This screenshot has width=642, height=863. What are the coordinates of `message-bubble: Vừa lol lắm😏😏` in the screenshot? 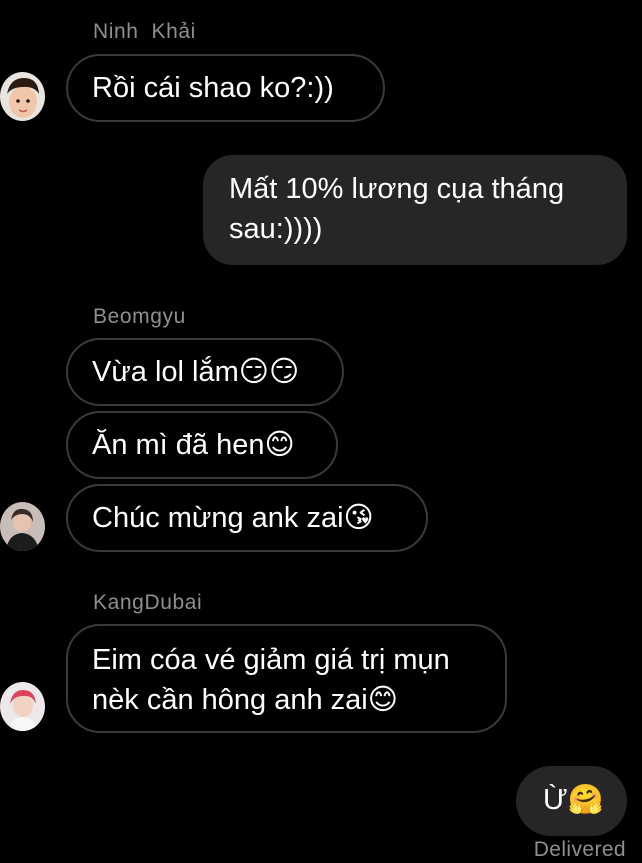 It's located at (205, 372).